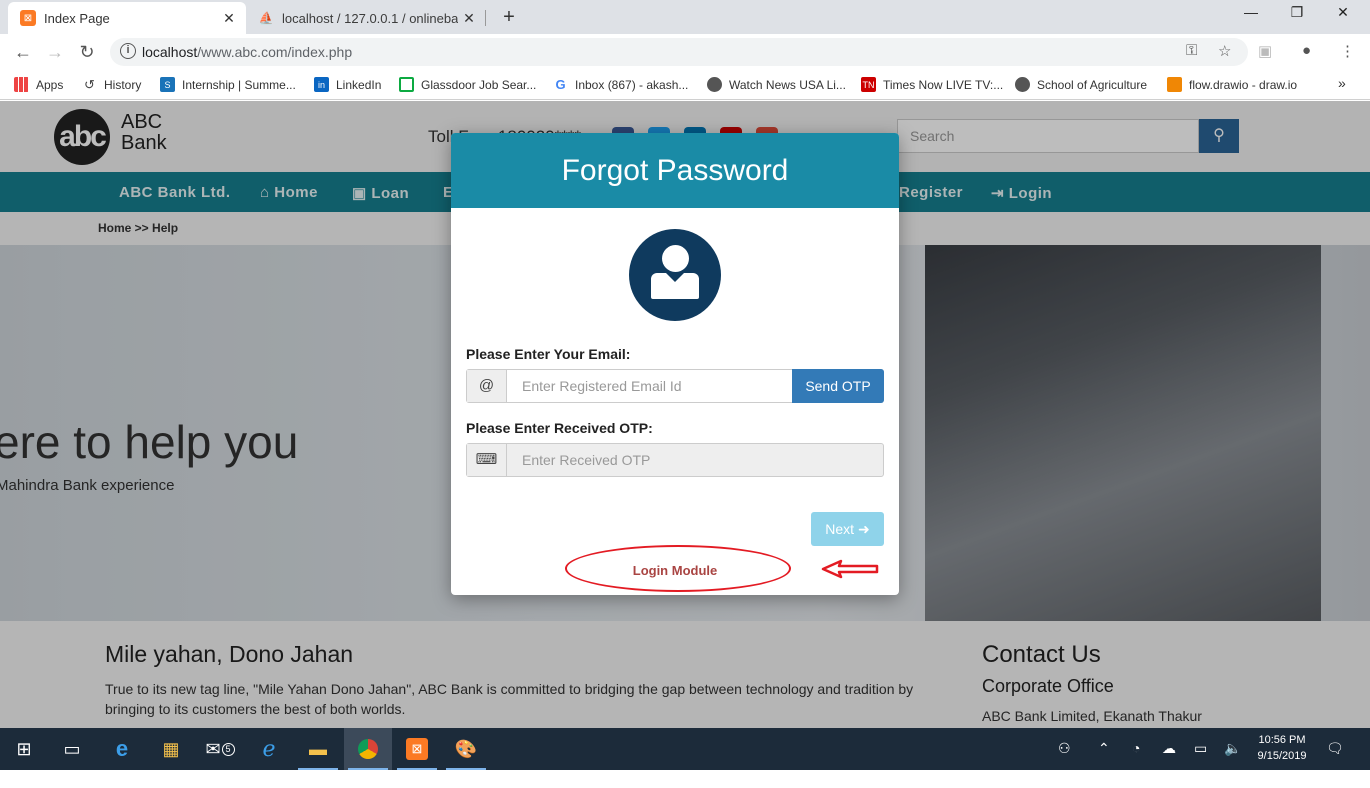 This screenshot has height=788, width=1370. What do you see at coordinates (1265, 51) in the screenshot?
I see `extension-icon: ▣` at bounding box center [1265, 51].